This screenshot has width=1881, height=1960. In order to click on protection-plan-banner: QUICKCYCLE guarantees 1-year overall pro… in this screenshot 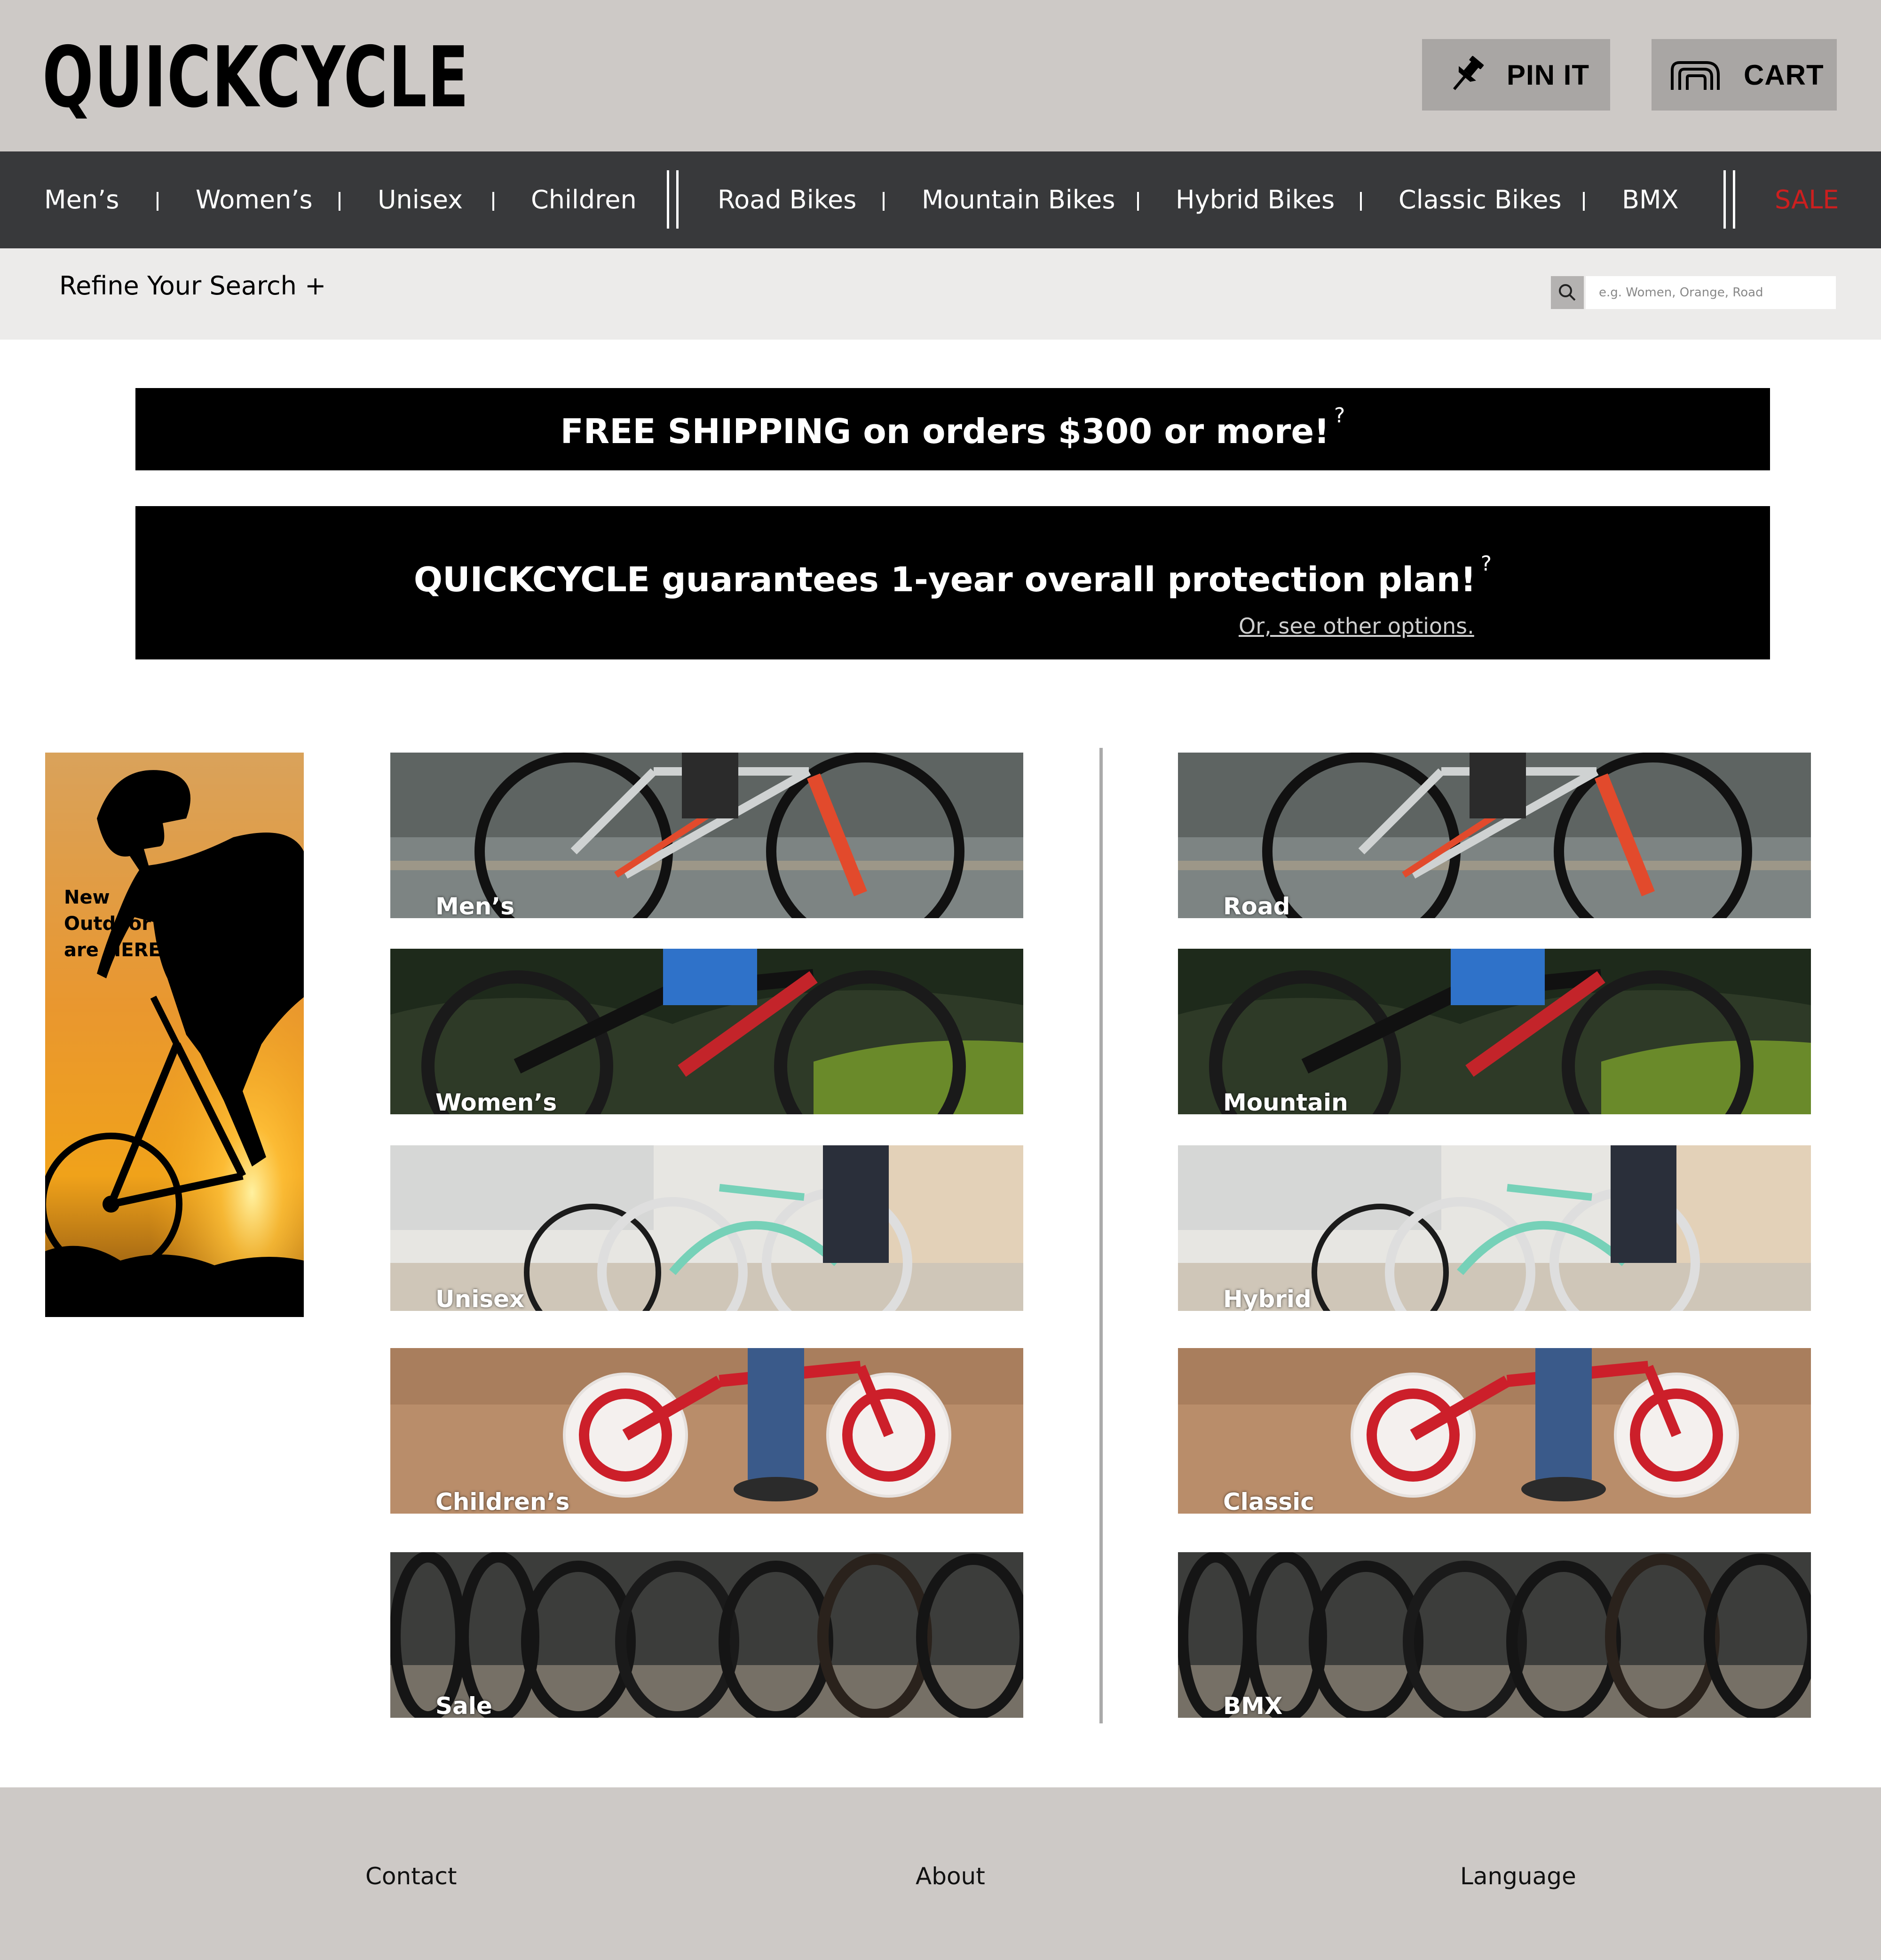, I will do `click(952, 583)`.